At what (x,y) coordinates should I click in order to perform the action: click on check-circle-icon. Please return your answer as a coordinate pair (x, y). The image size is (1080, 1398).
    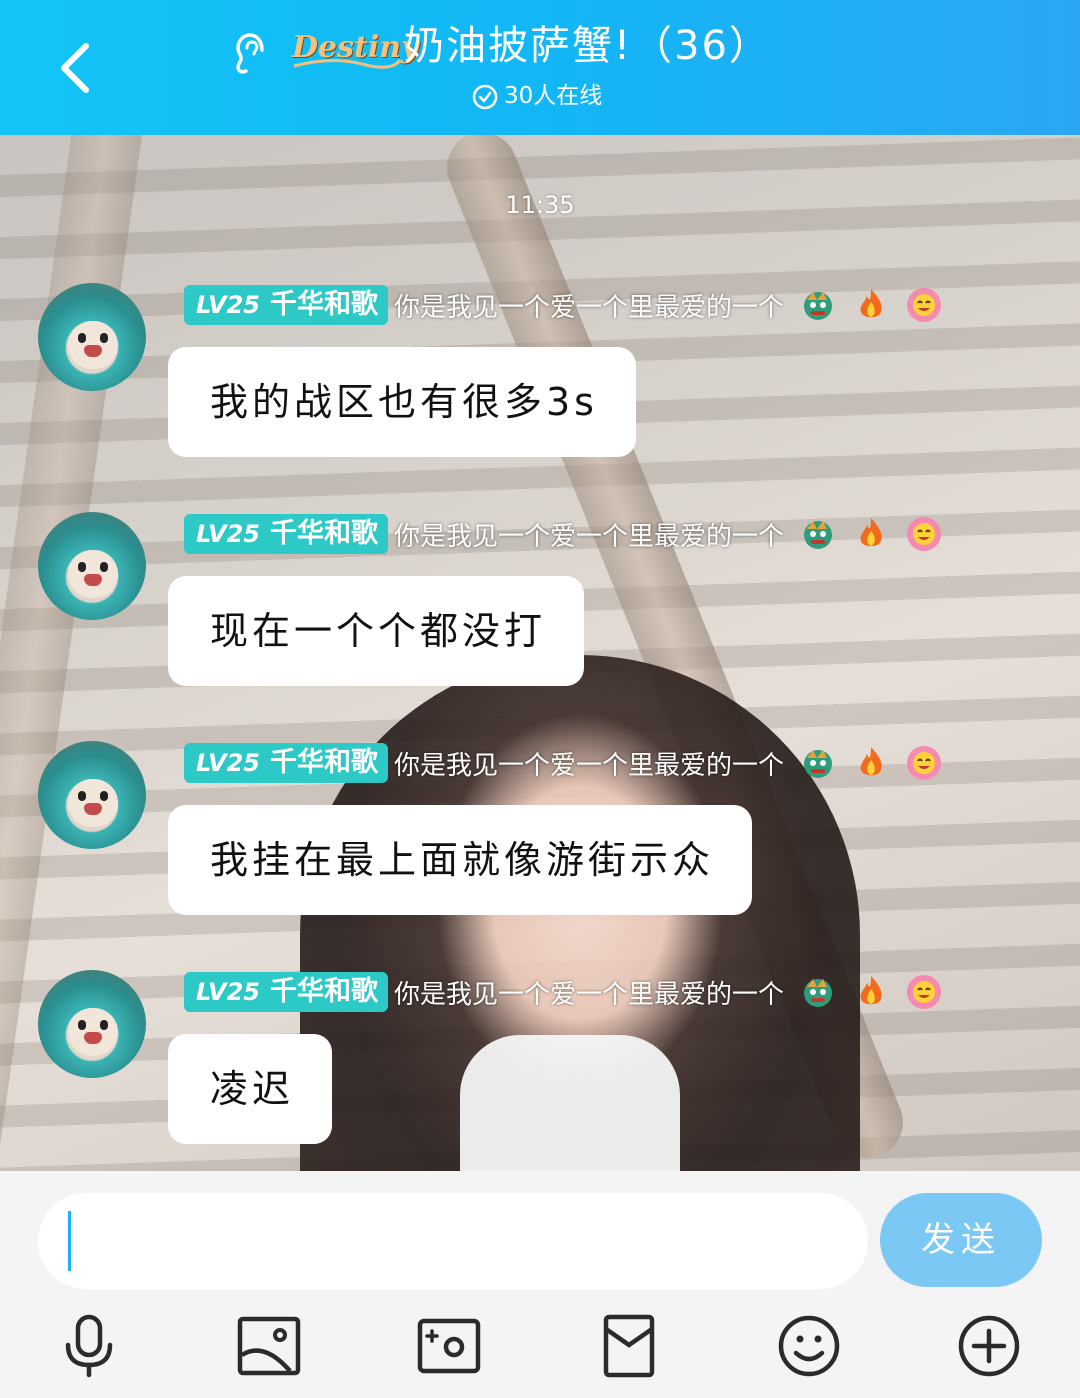
    Looking at the image, I should click on (485, 96).